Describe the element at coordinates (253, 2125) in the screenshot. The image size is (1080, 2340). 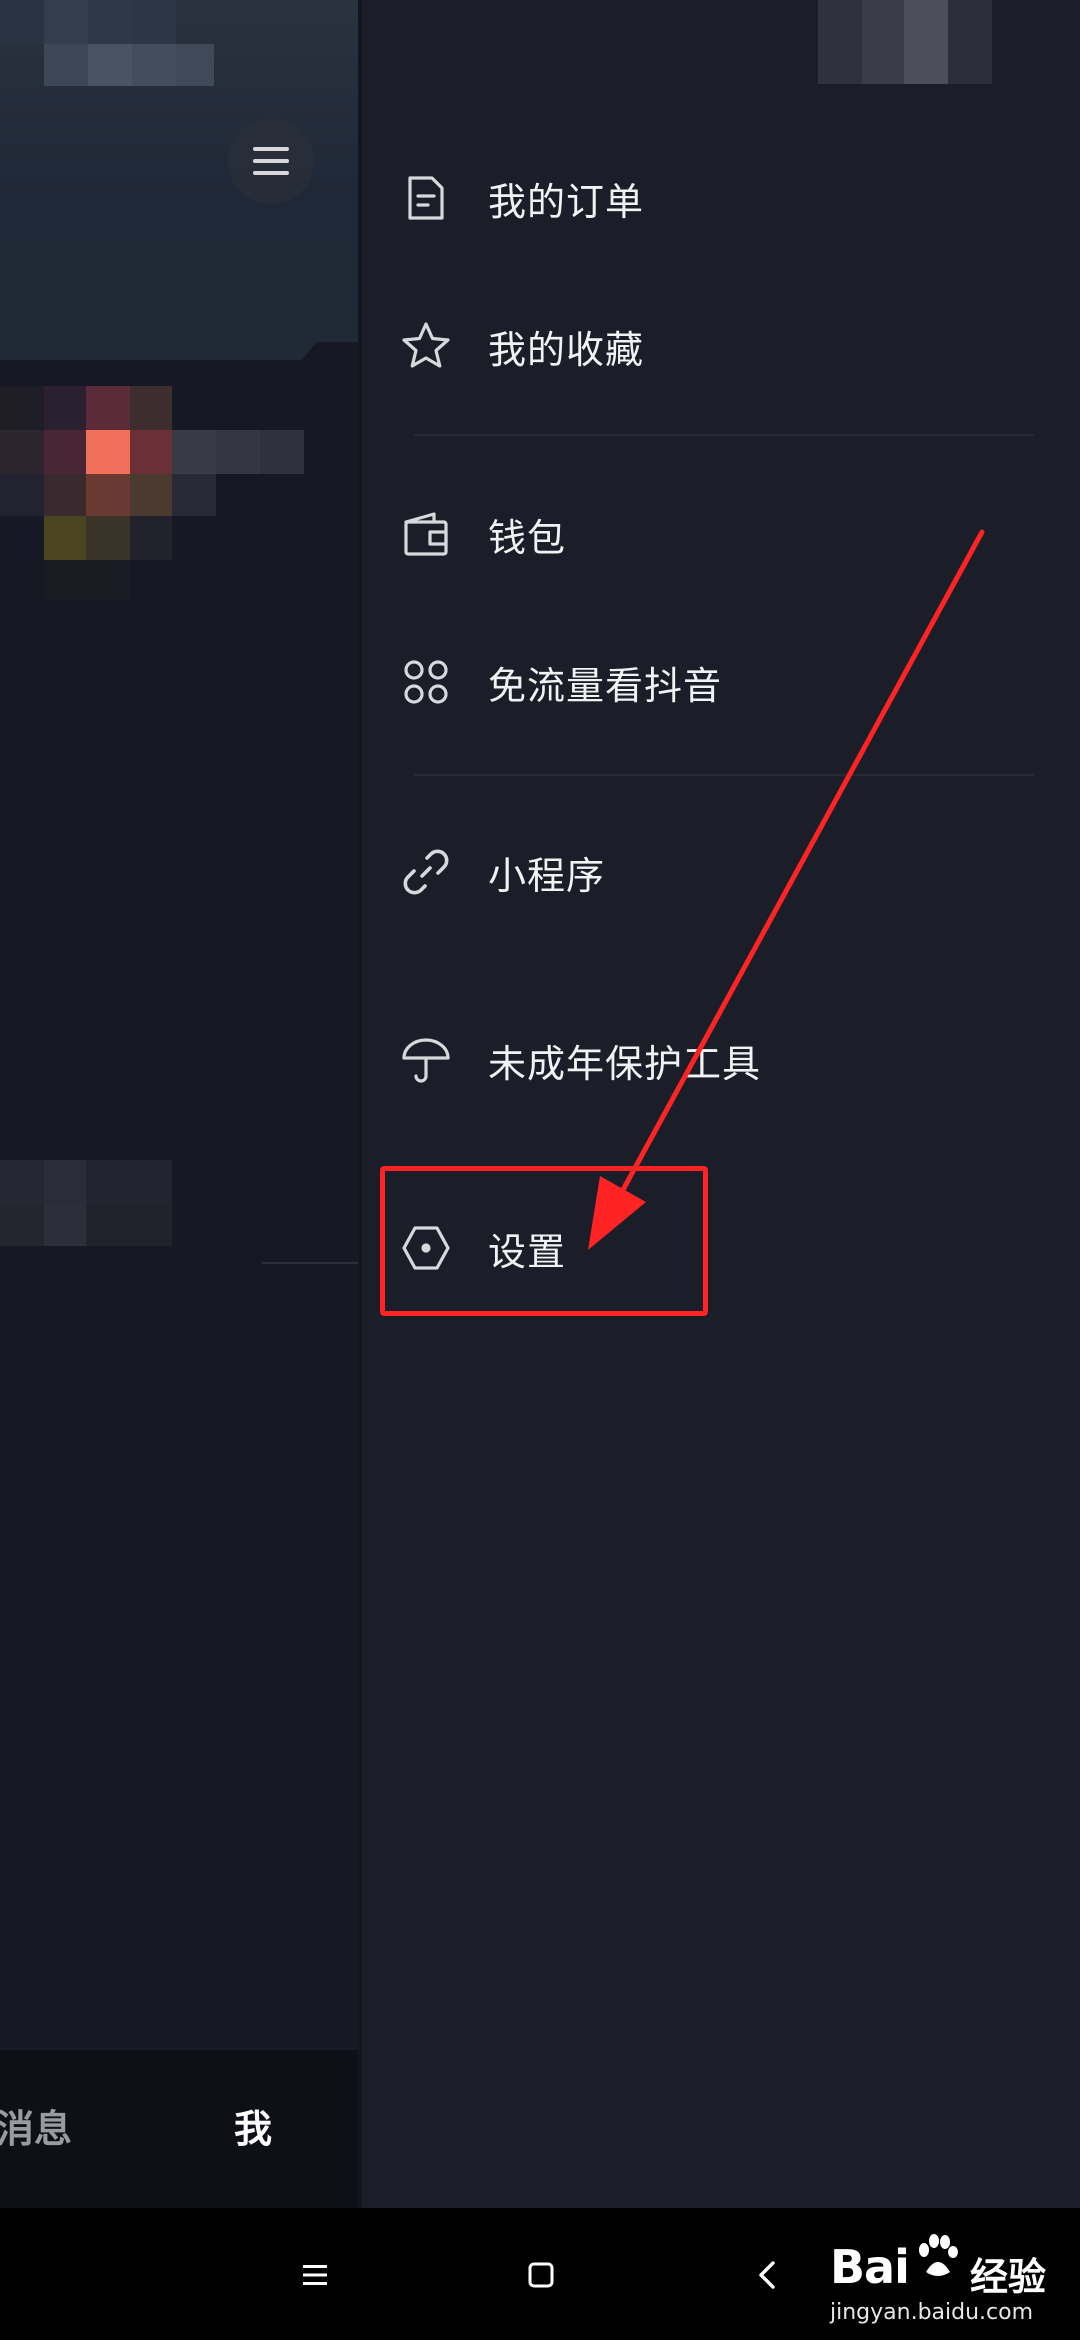
I see `tab-me: 我` at that location.